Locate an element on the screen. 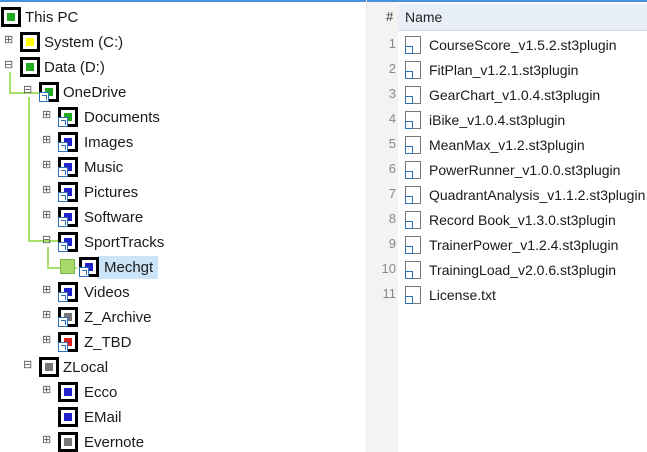  file-name: iBike_v1.0.4.st3plugin is located at coordinates (497, 120).